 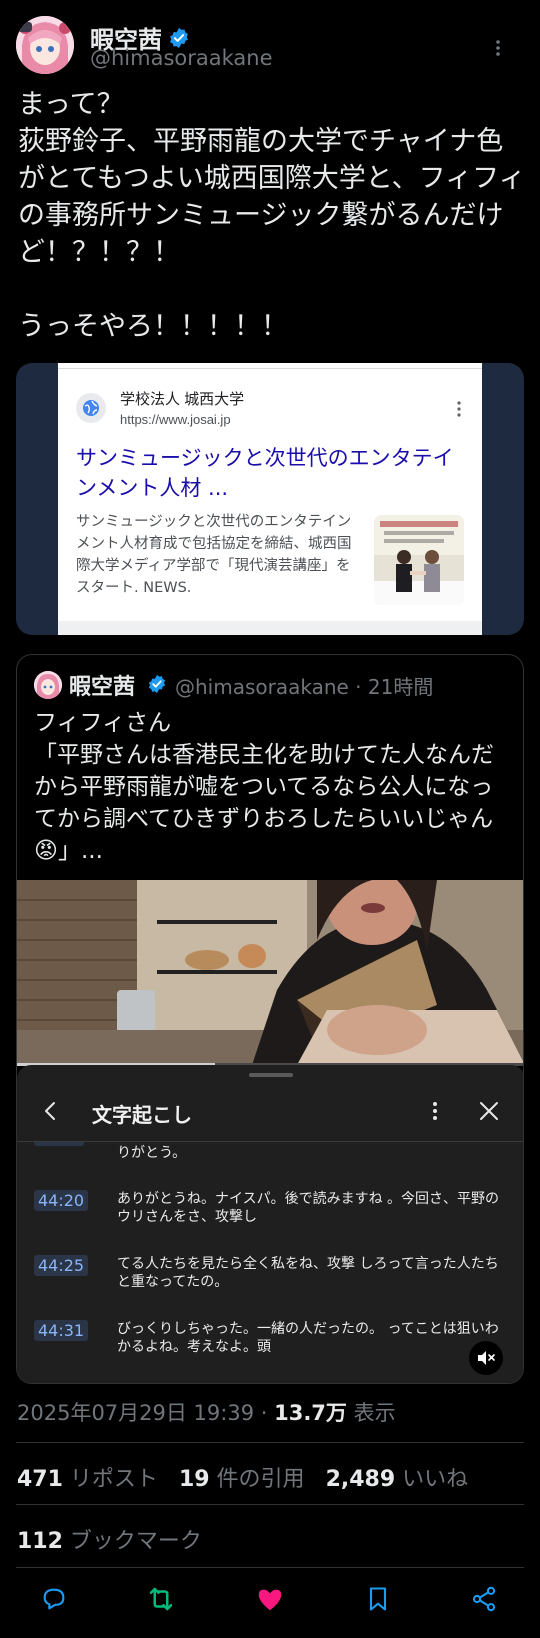 What do you see at coordinates (87, 1477) in the screenshot?
I see `reposts-stat: 471 リポスト` at bounding box center [87, 1477].